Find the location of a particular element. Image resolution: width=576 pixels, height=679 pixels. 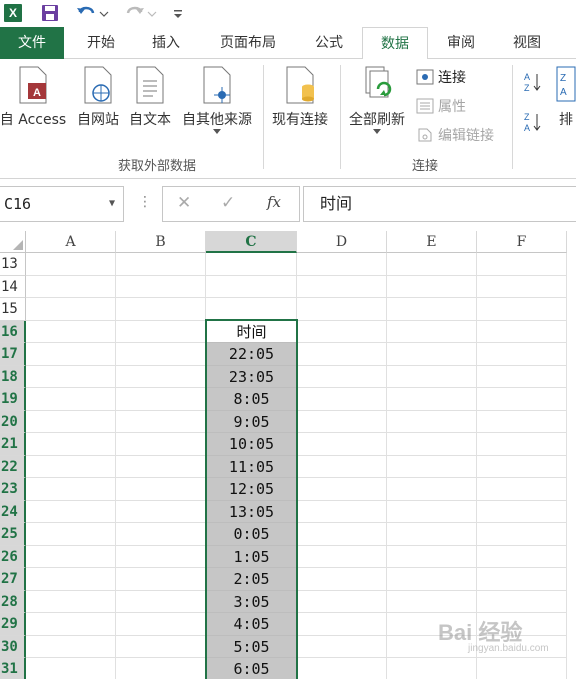

column-header-a: A is located at coordinates (71, 242).